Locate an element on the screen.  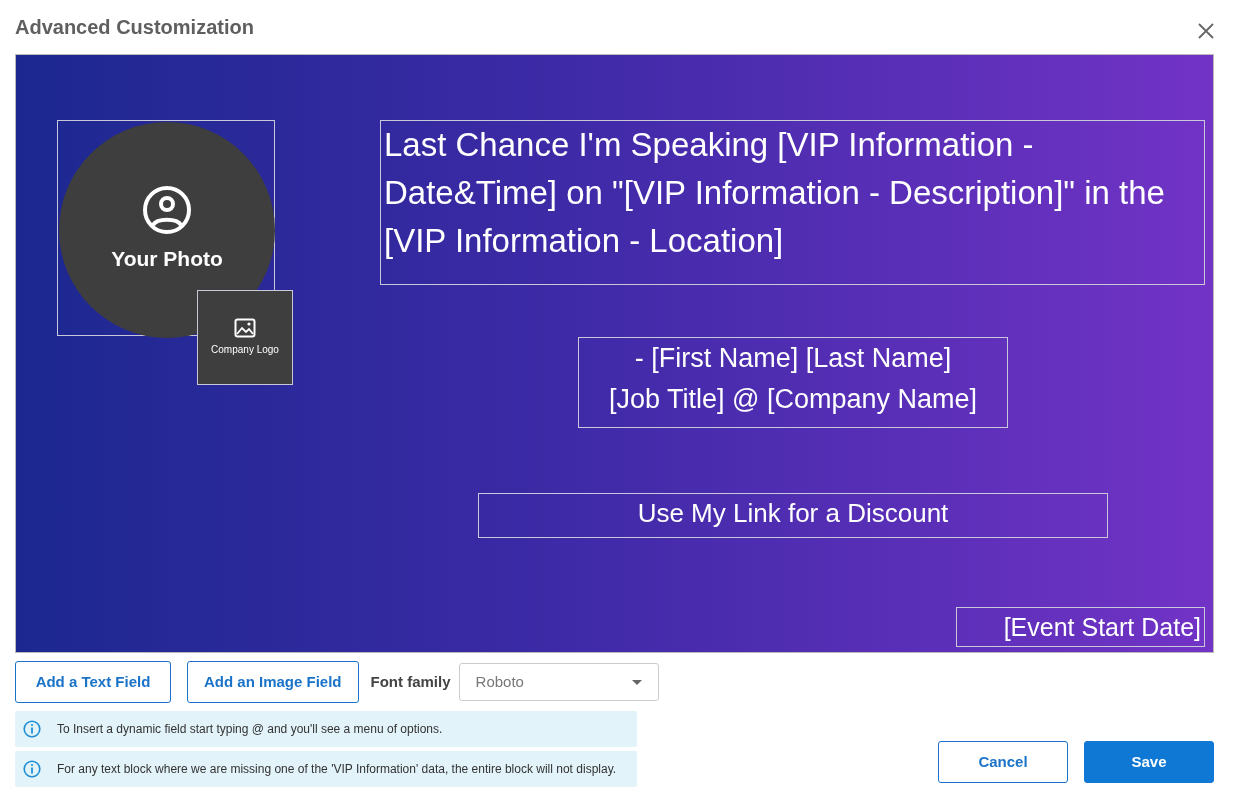
action-button: Save is located at coordinates (1149, 762).